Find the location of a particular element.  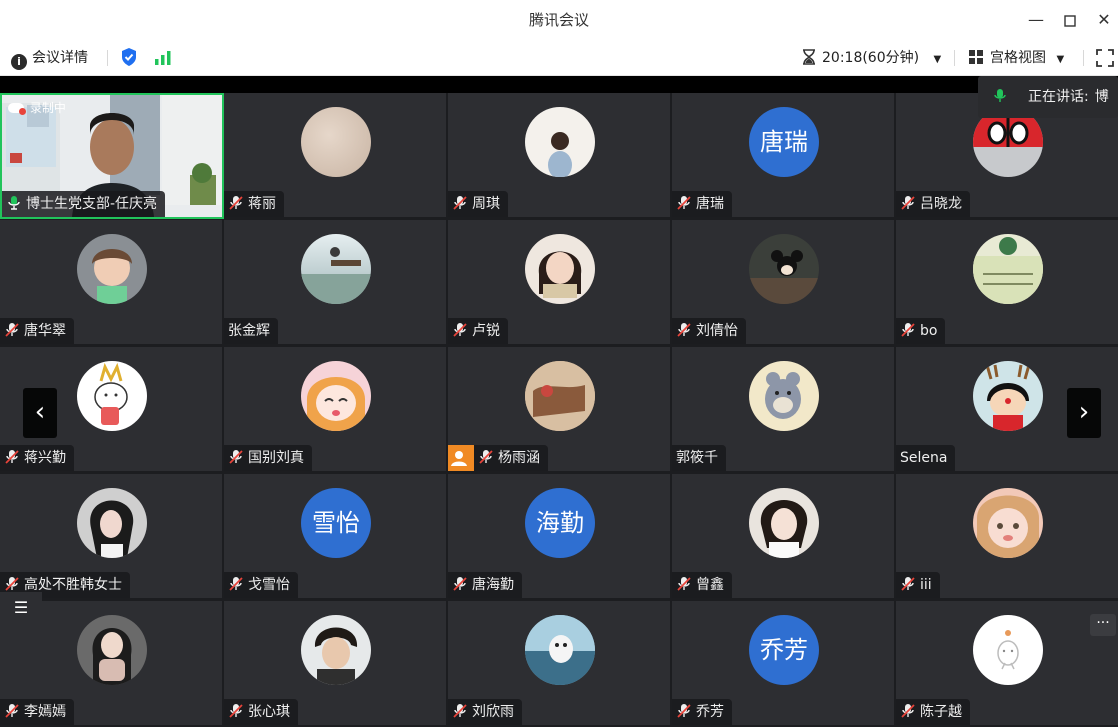

prev-page-button: ‹ is located at coordinates (40, 413).